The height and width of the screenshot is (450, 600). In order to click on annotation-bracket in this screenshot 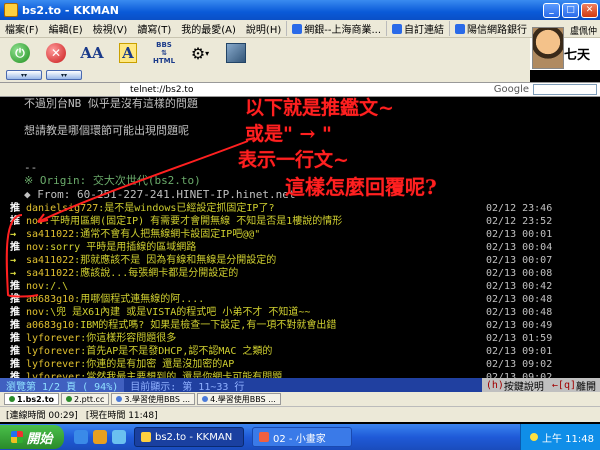, I will do `click(22, 256)`.